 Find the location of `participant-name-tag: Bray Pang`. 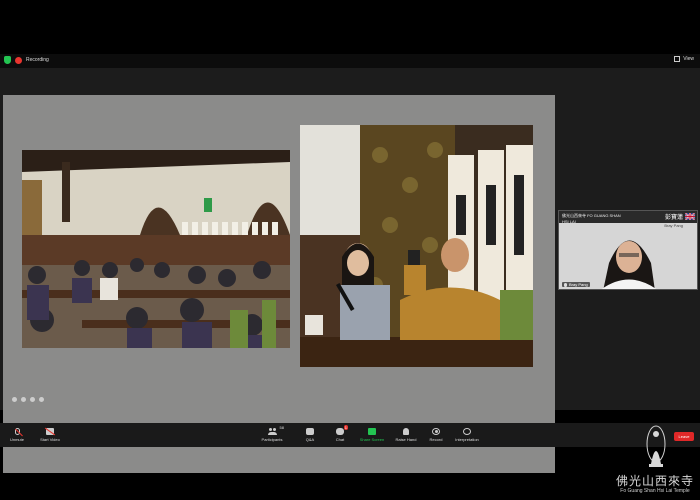

participant-name-tag: Bray Pang is located at coordinates (576, 284).